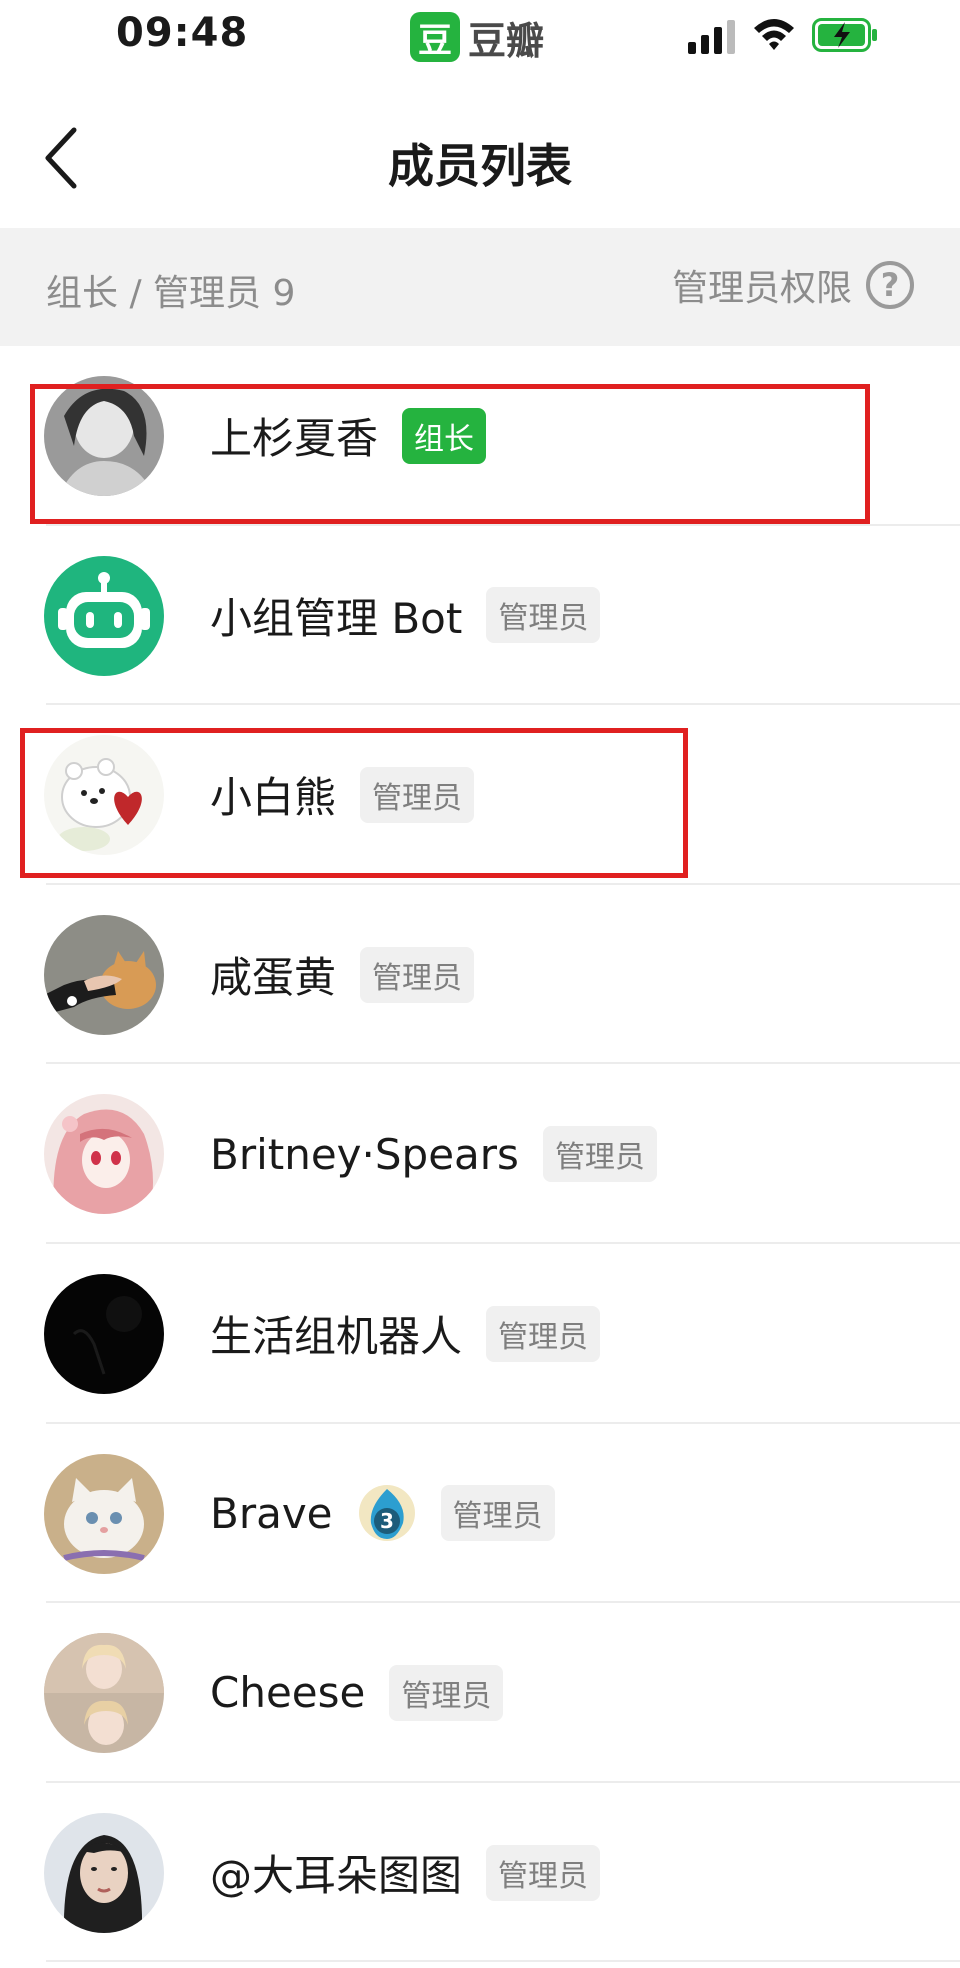  I want to click on member-row: 上杉夏香 组长, so click(480, 436).